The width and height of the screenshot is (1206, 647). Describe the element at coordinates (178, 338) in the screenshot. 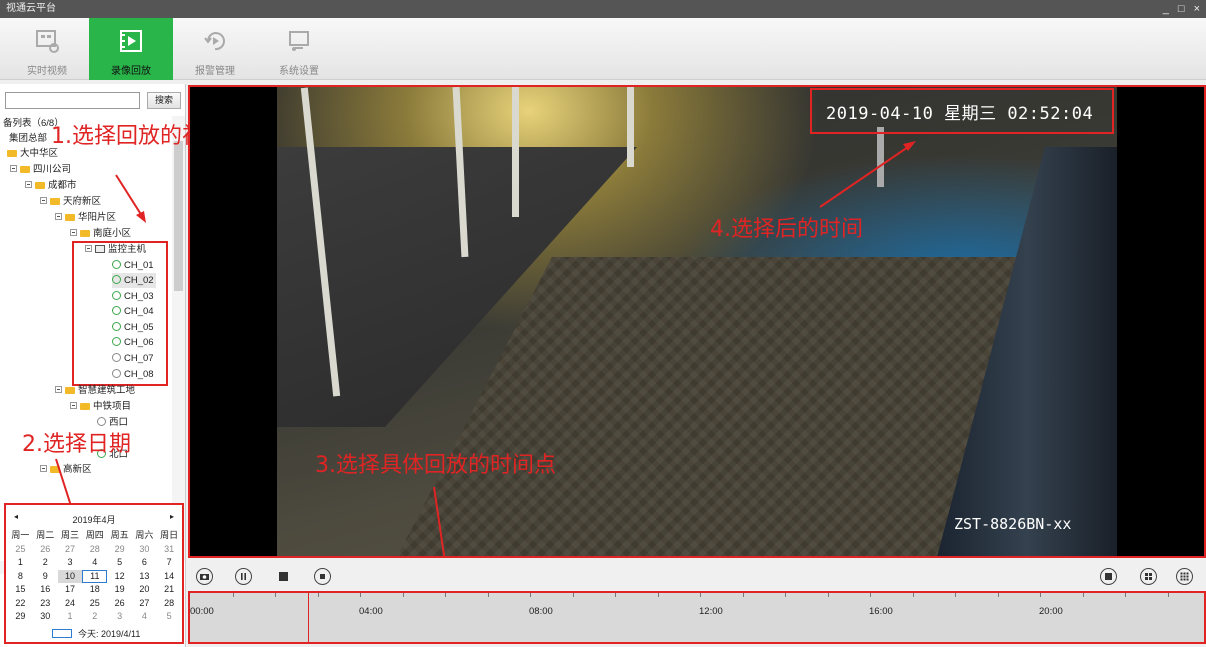

I see `tree-vertical-scrollbar` at that location.